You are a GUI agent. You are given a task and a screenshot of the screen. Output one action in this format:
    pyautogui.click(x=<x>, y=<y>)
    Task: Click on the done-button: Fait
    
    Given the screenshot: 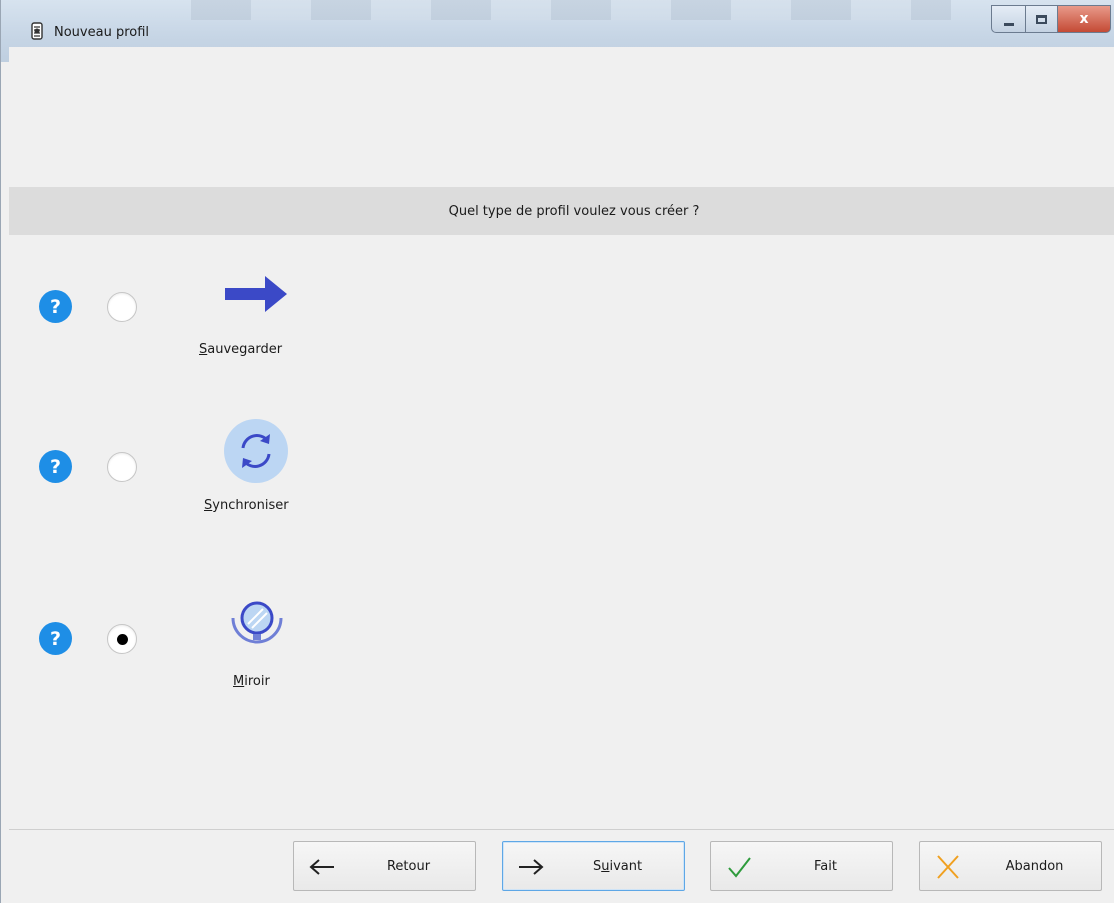 What is the action you would take?
    pyautogui.click(x=801, y=866)
    